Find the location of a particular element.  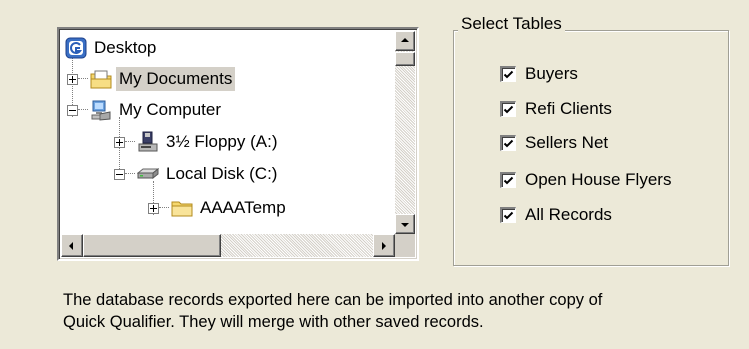

folder-icon is located at coordinates (182, 208).